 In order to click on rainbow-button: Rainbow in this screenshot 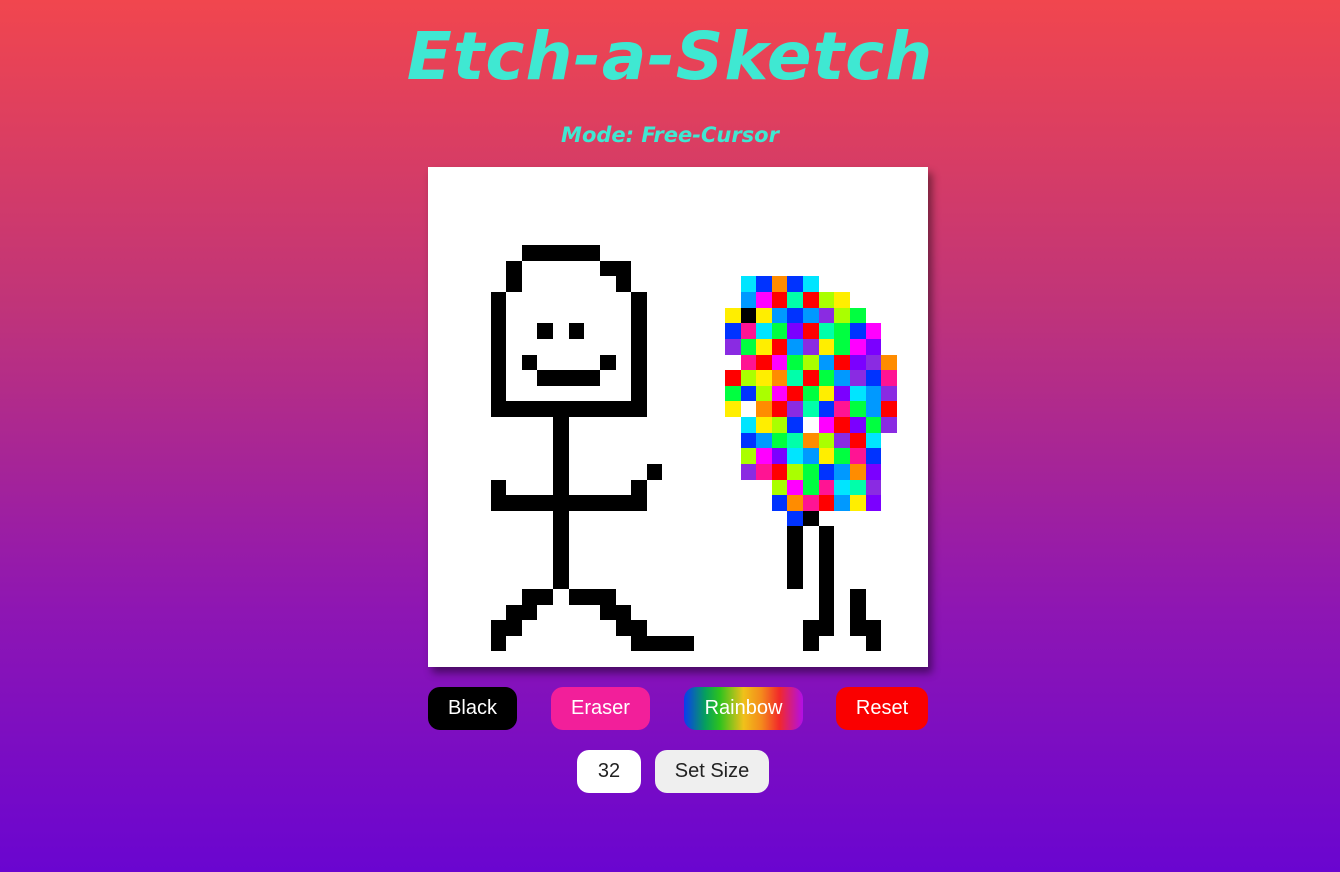, I will do `click(743, 708)`.